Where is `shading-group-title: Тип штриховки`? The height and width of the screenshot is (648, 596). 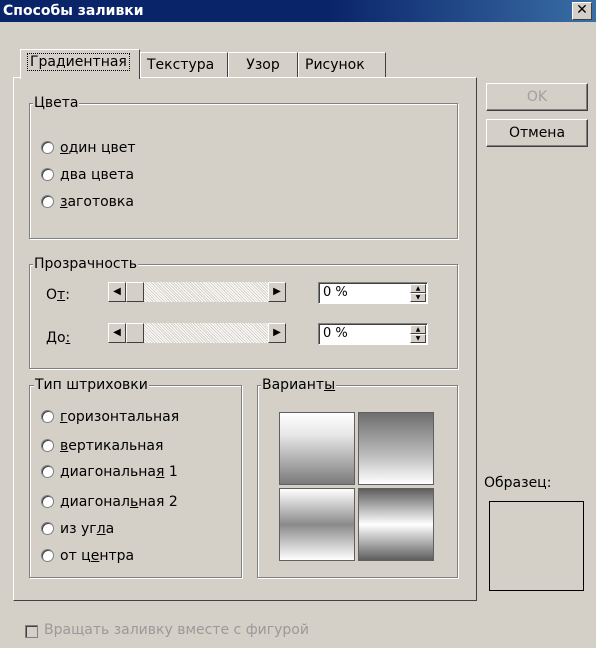 shading-group-title: Тип штриховки is located at coordinates (91, 385).